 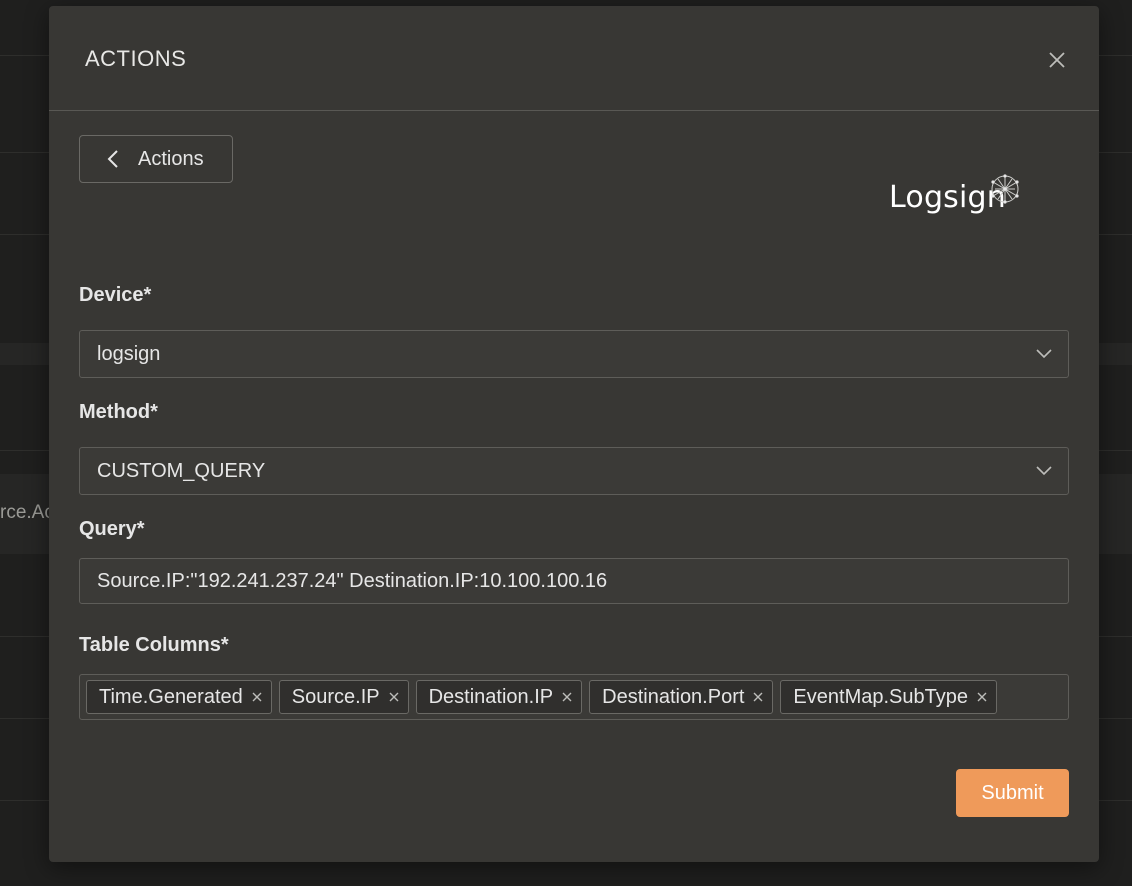 What do you see at coordinates (112, 529) in the screenshot?
I see `query-label: Query*` at bounding box center [112, 529].